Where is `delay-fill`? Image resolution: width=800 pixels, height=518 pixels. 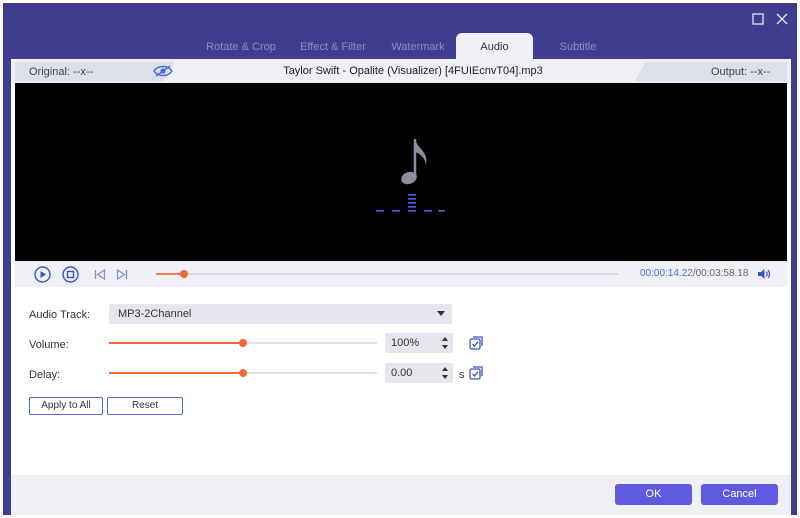 delay-fill is located at coordinates (176, 373).